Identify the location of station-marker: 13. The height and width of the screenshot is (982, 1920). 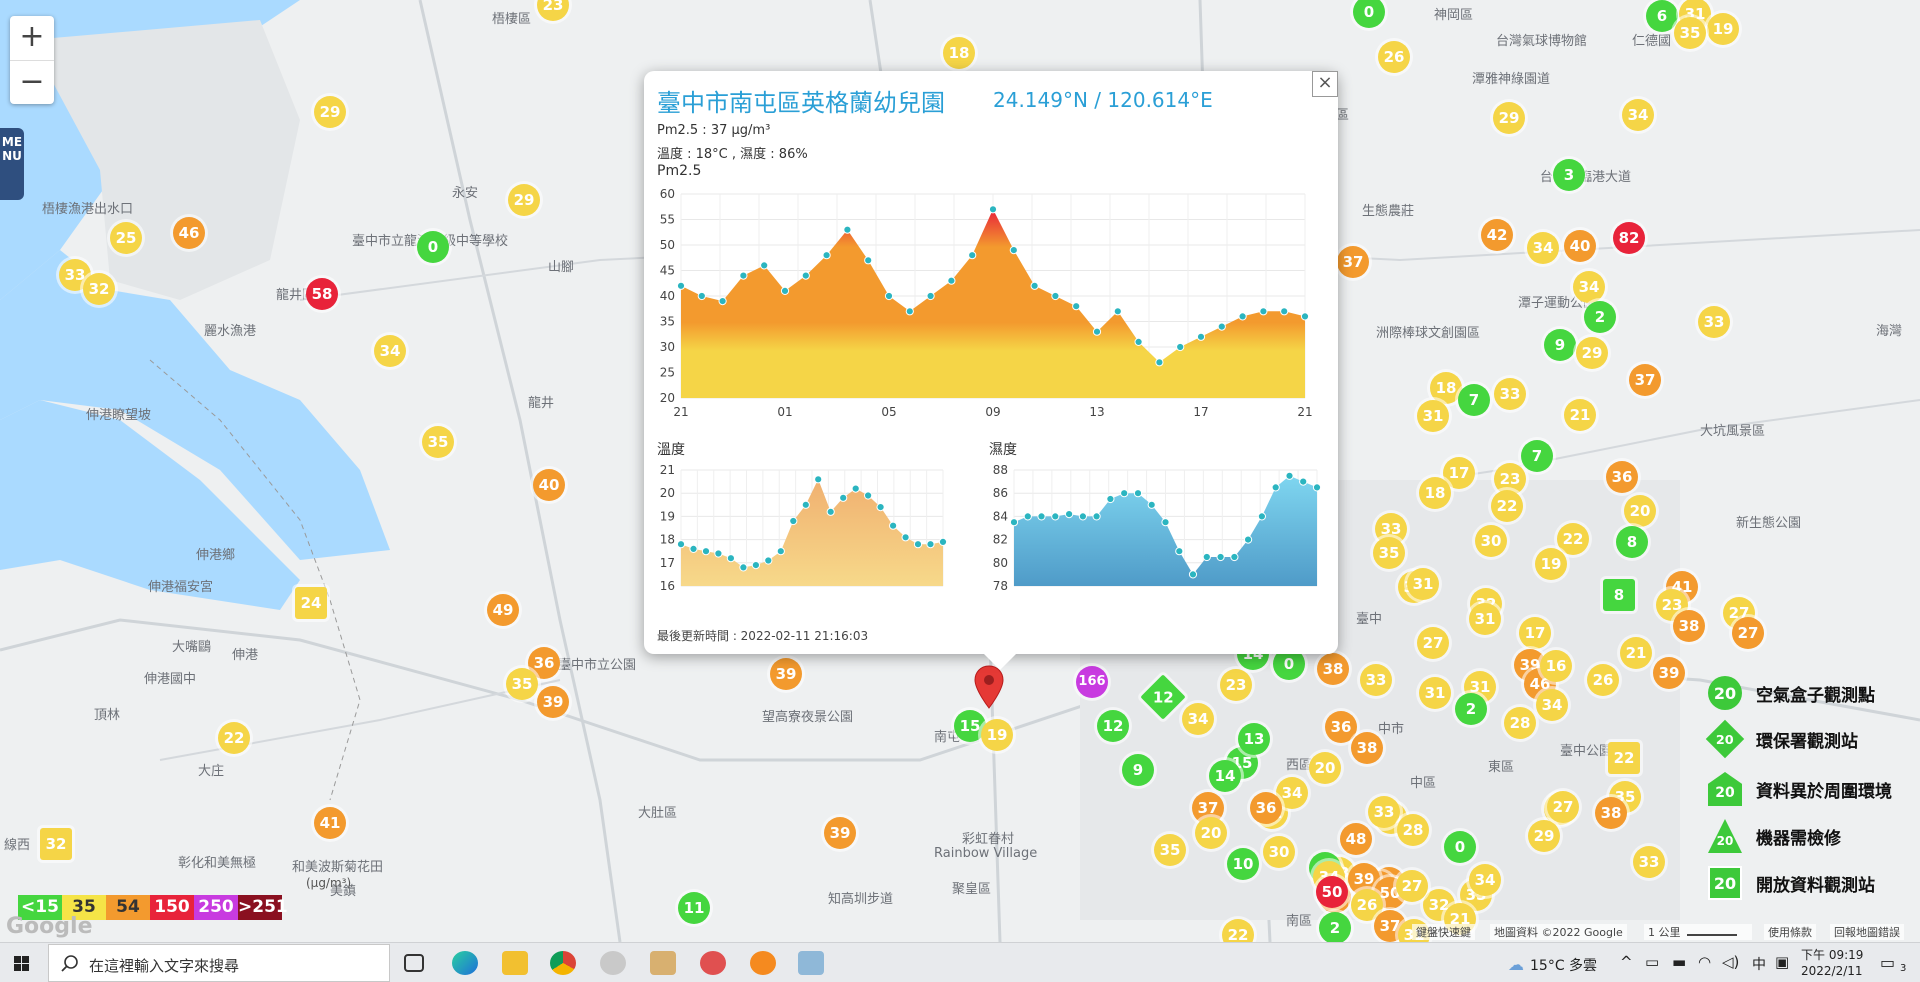
(1254, 739).